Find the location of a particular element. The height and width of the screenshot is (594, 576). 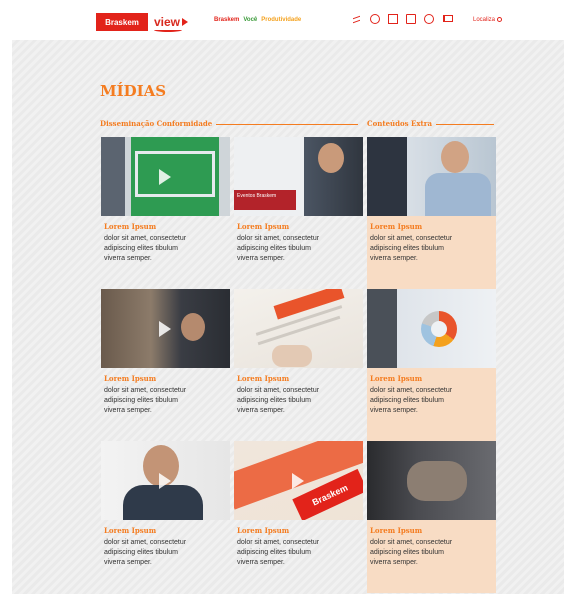

nav-item-braskem: Braskem is located at coordinates (226, 20).